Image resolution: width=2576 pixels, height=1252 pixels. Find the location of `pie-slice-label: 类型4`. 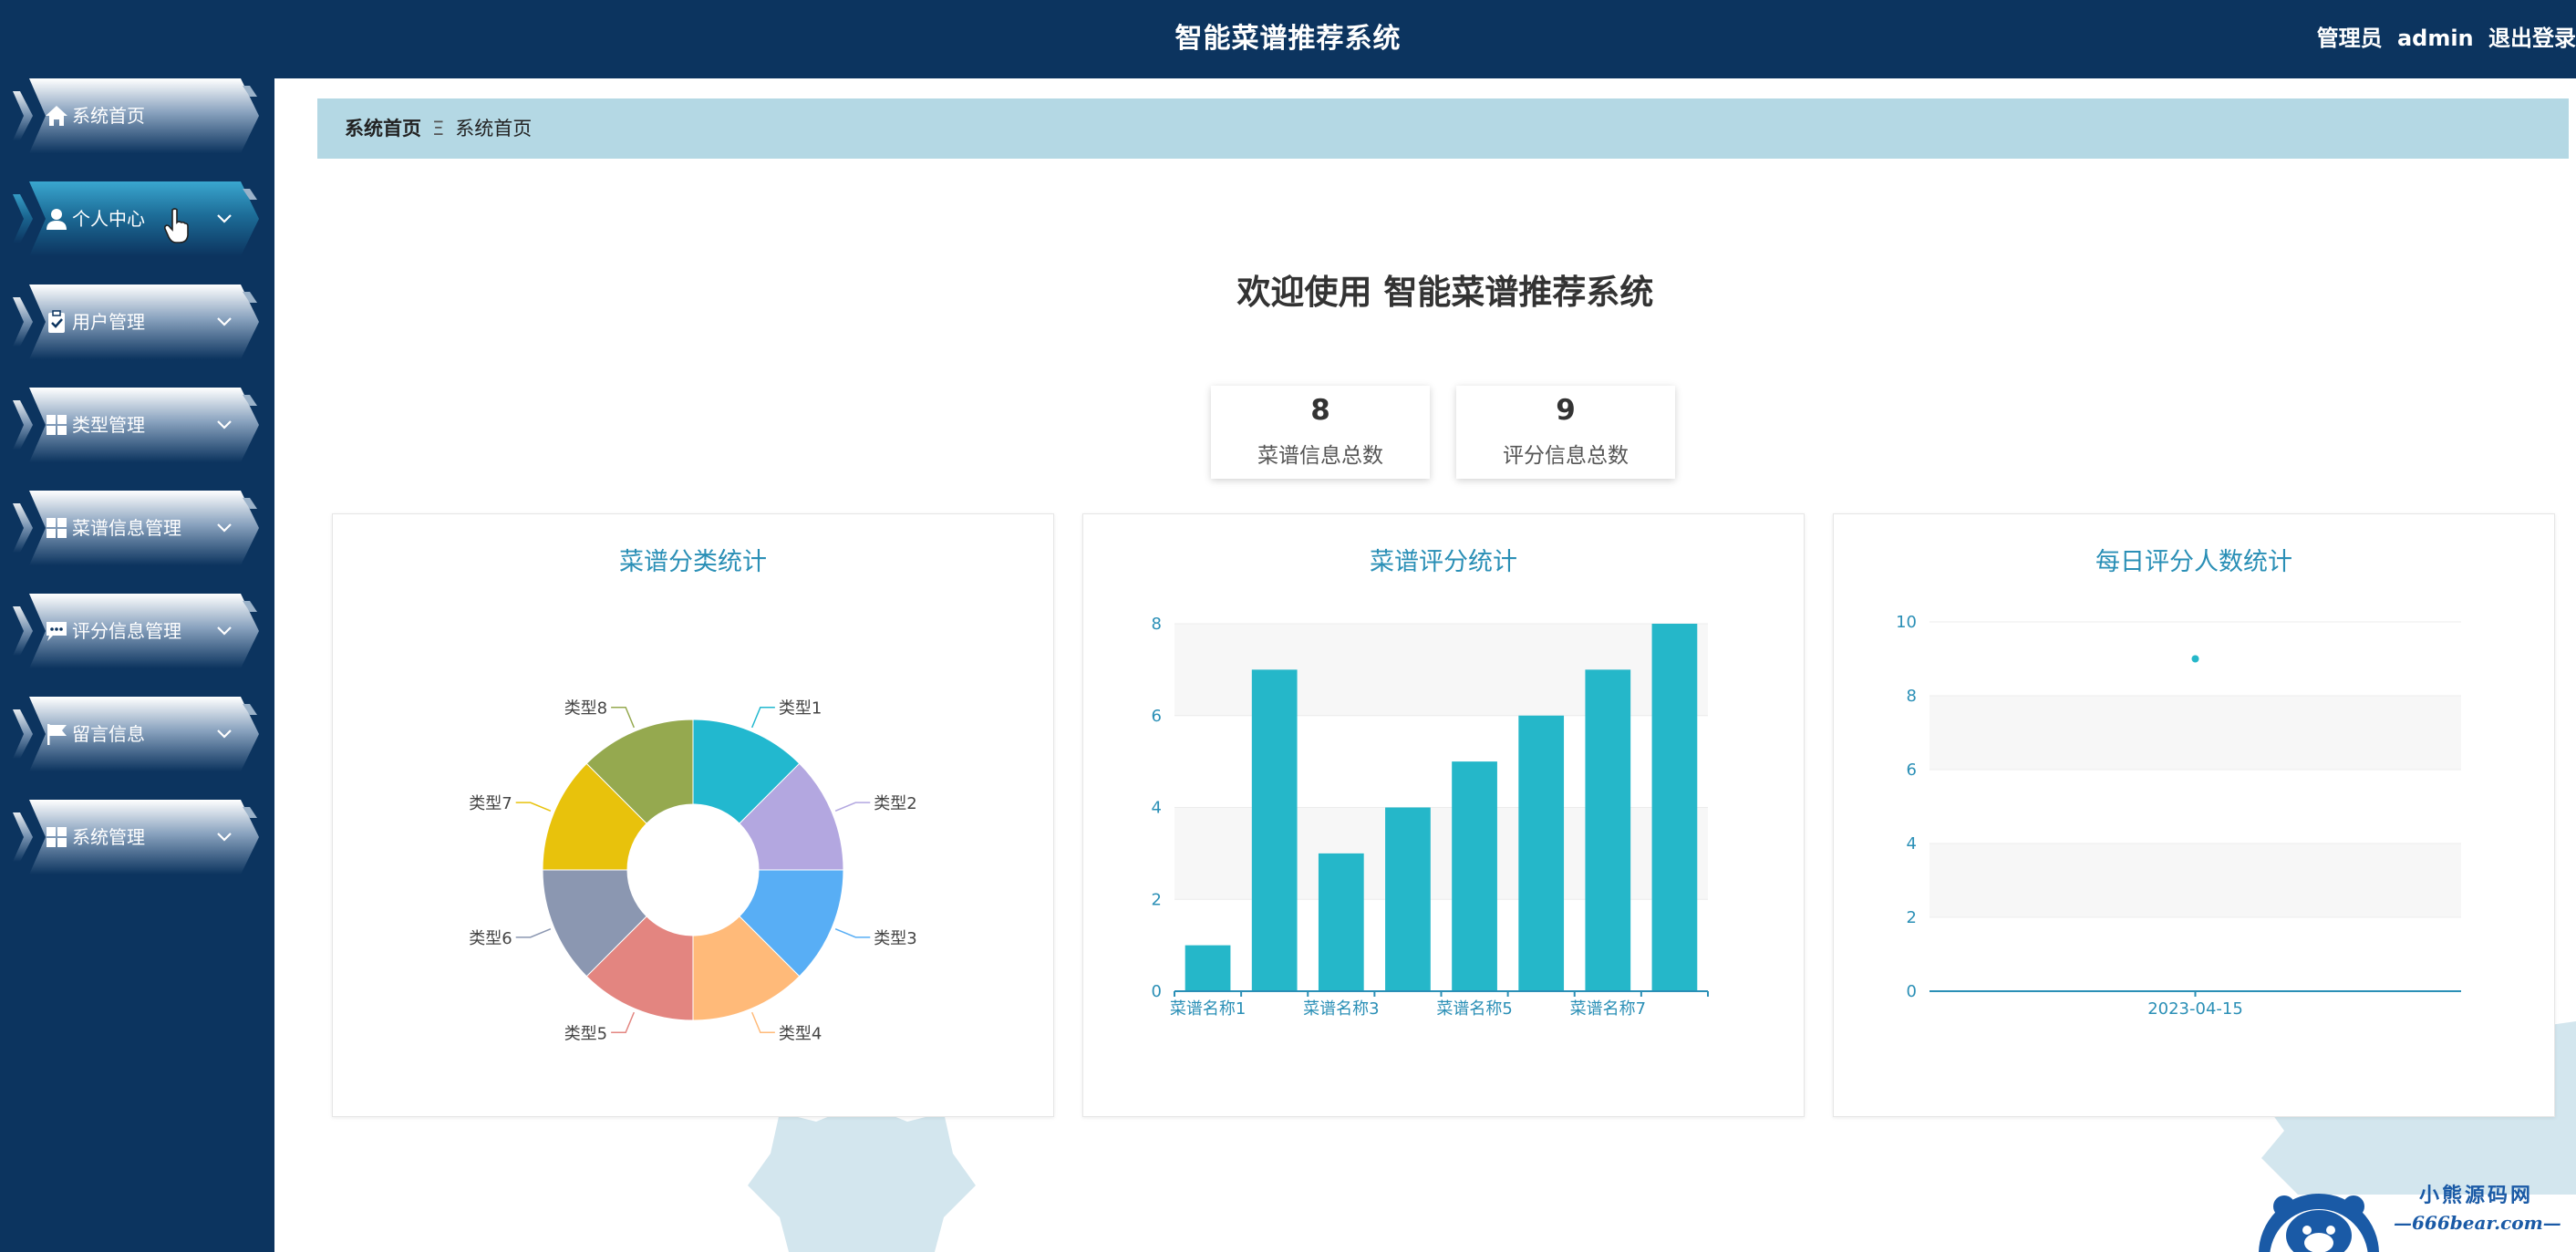

pie-slice-label: 类型4 is located at coordinates (800, 1033).